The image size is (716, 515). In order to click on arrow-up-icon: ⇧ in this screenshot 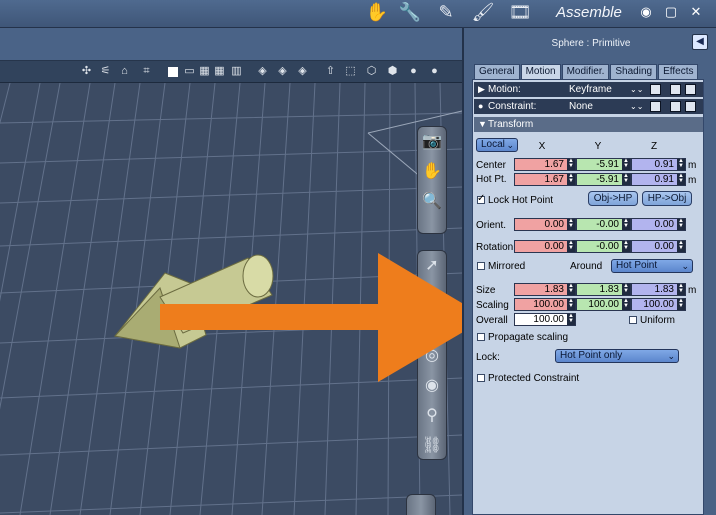, I will do `click(330, 71)`.